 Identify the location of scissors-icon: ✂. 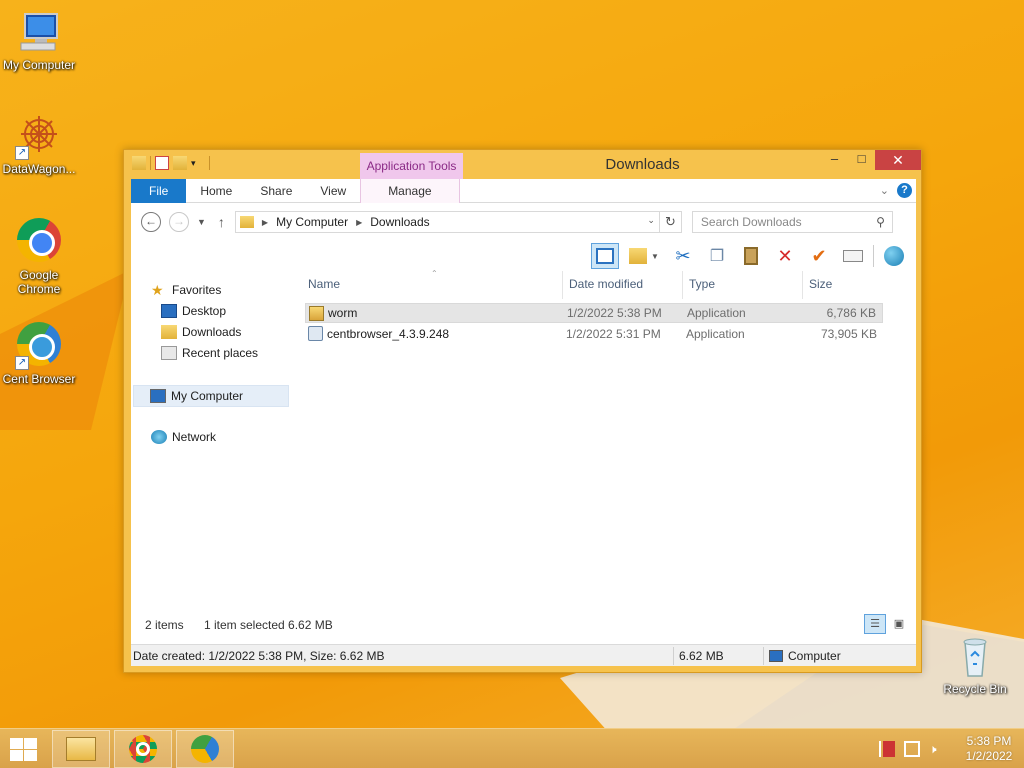
(683, 255).